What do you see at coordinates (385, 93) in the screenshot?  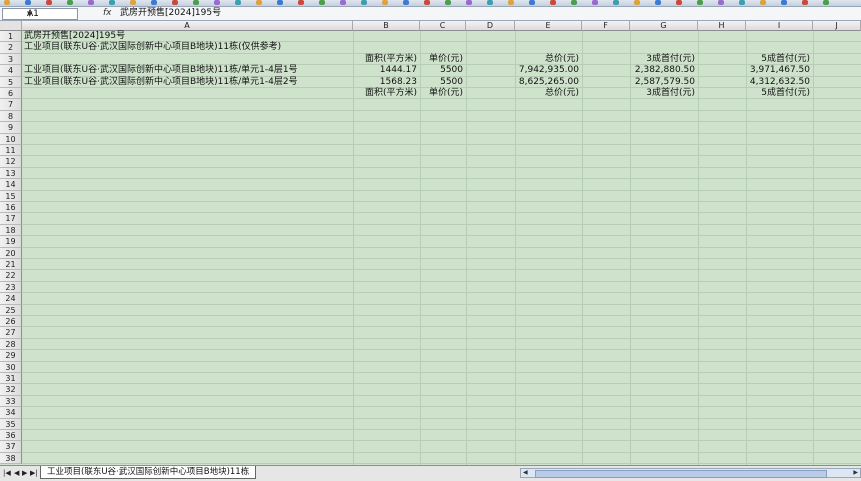 I see `cell-b6: 面积(平方米)` at bounding box center [385, 93].